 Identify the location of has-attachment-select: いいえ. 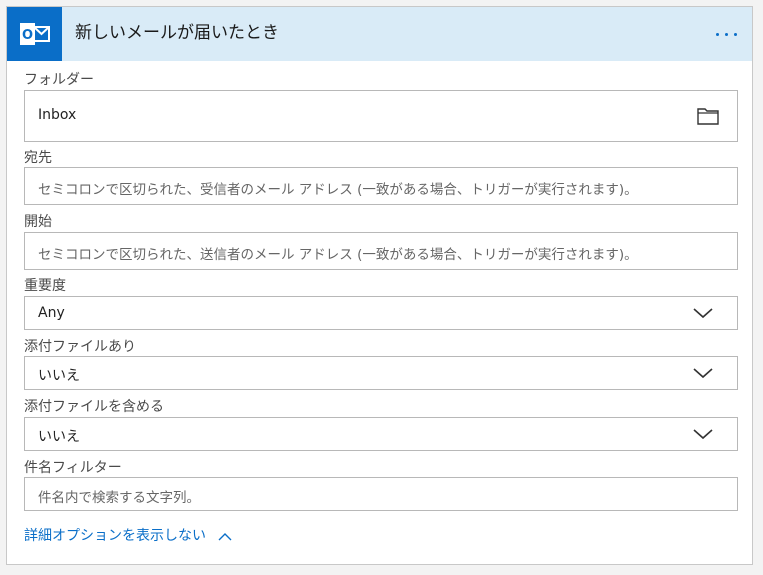
(381, 373).